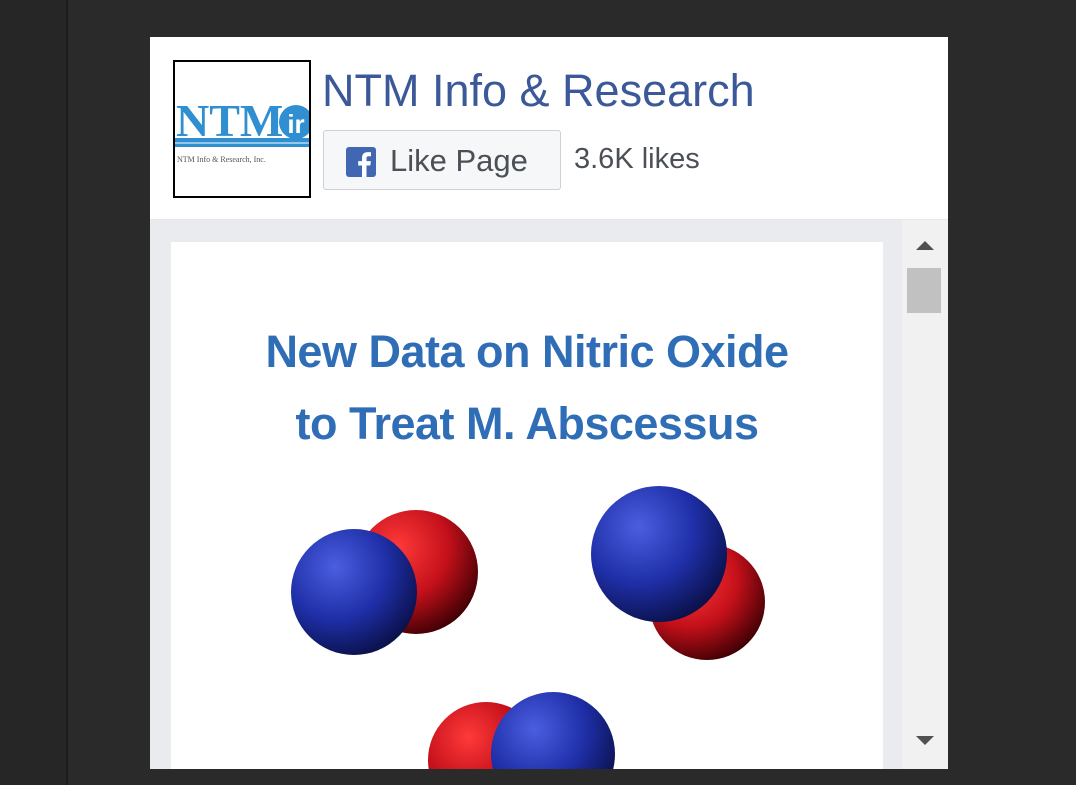 The image size is (1076, 785). I want to click on likes-count: 3.6K likes, so click(637, 159).